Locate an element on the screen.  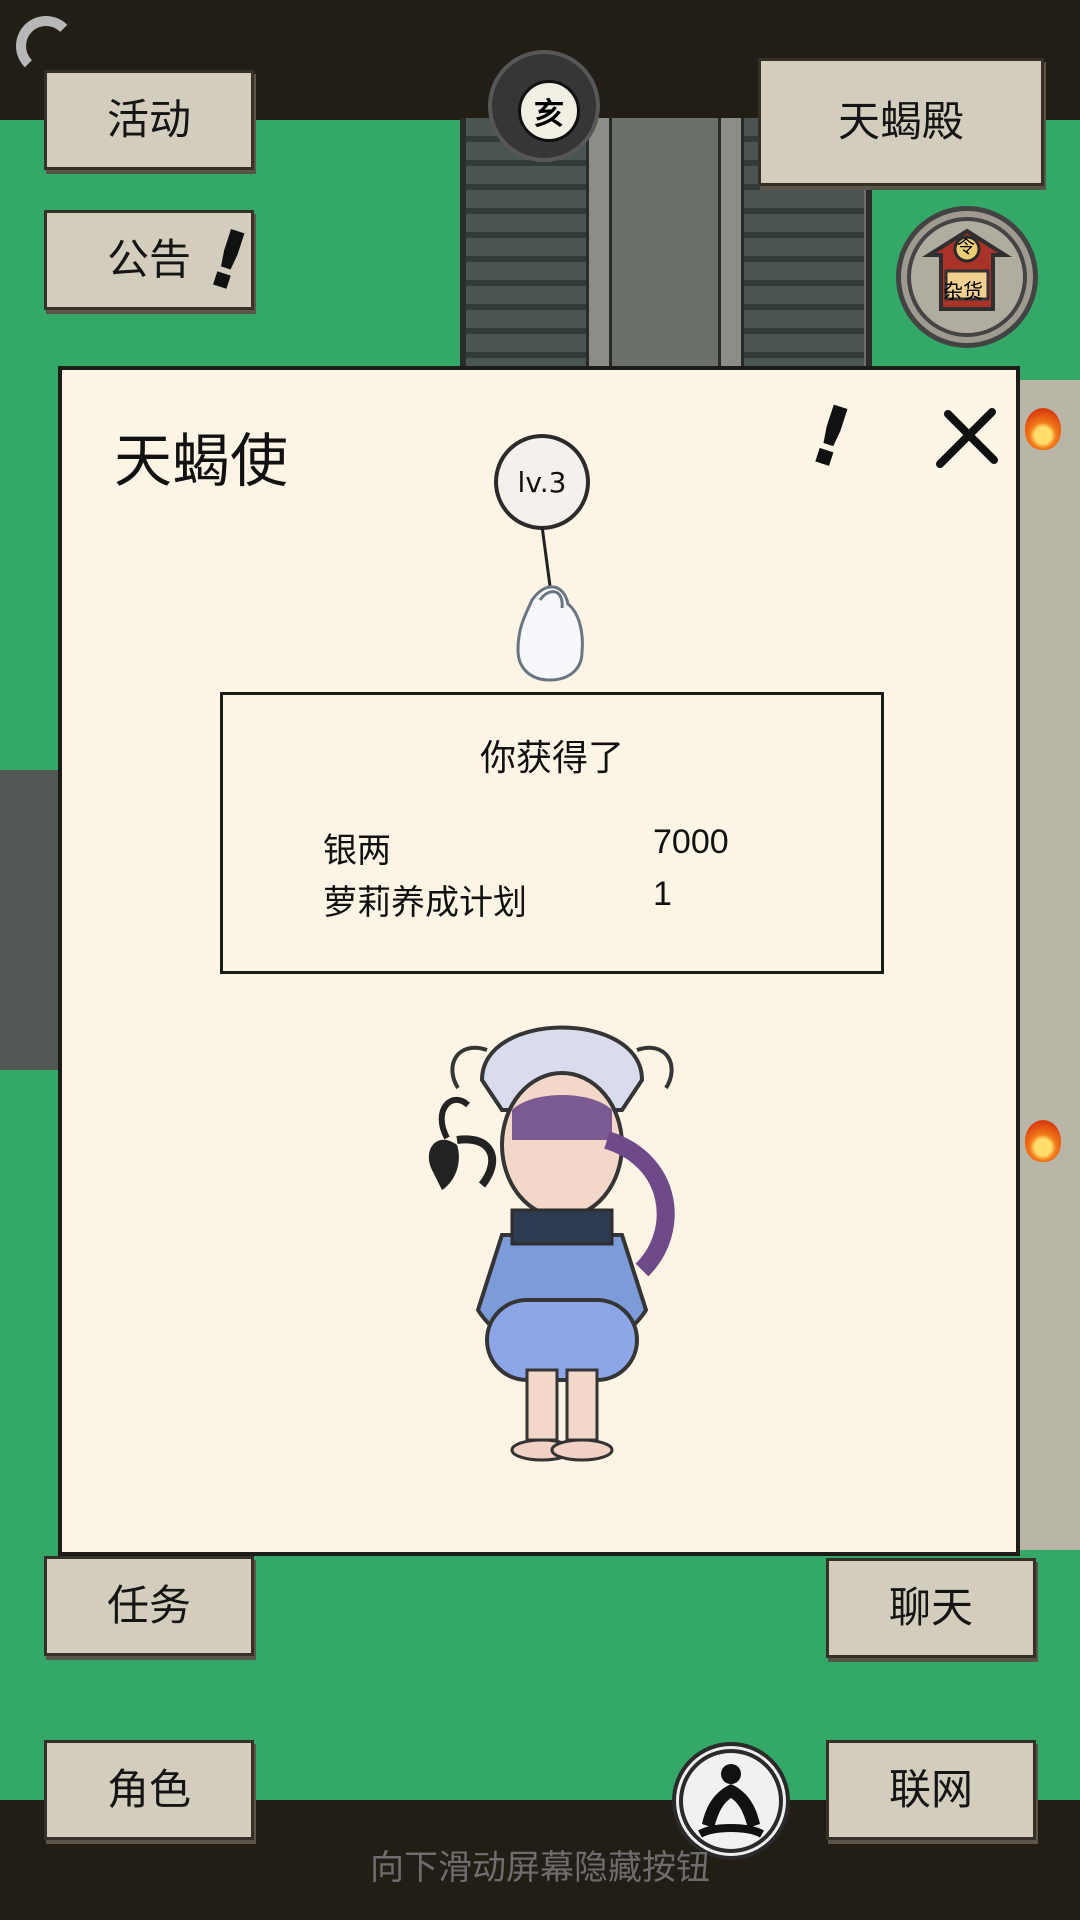
reward-row: 银两 7000 is located at coordinates (558, 847).